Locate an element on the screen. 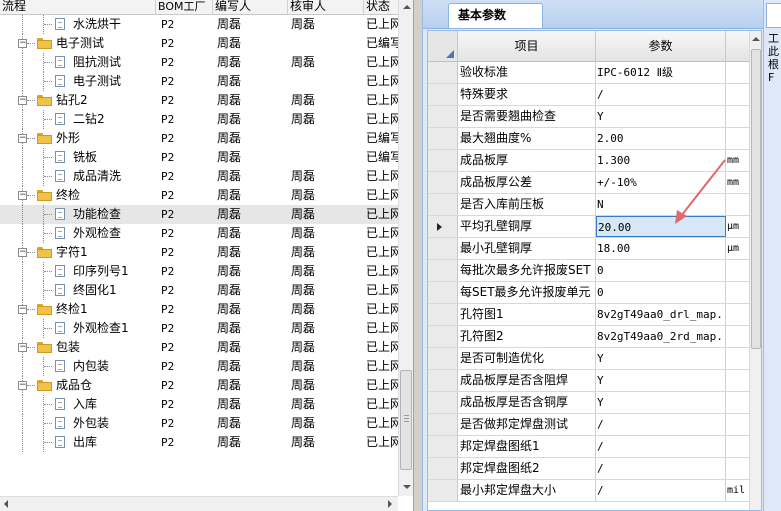 The height and width of the screenshot is (511, 781). tree-scroll-thumb is located at coordinates (406, 420).